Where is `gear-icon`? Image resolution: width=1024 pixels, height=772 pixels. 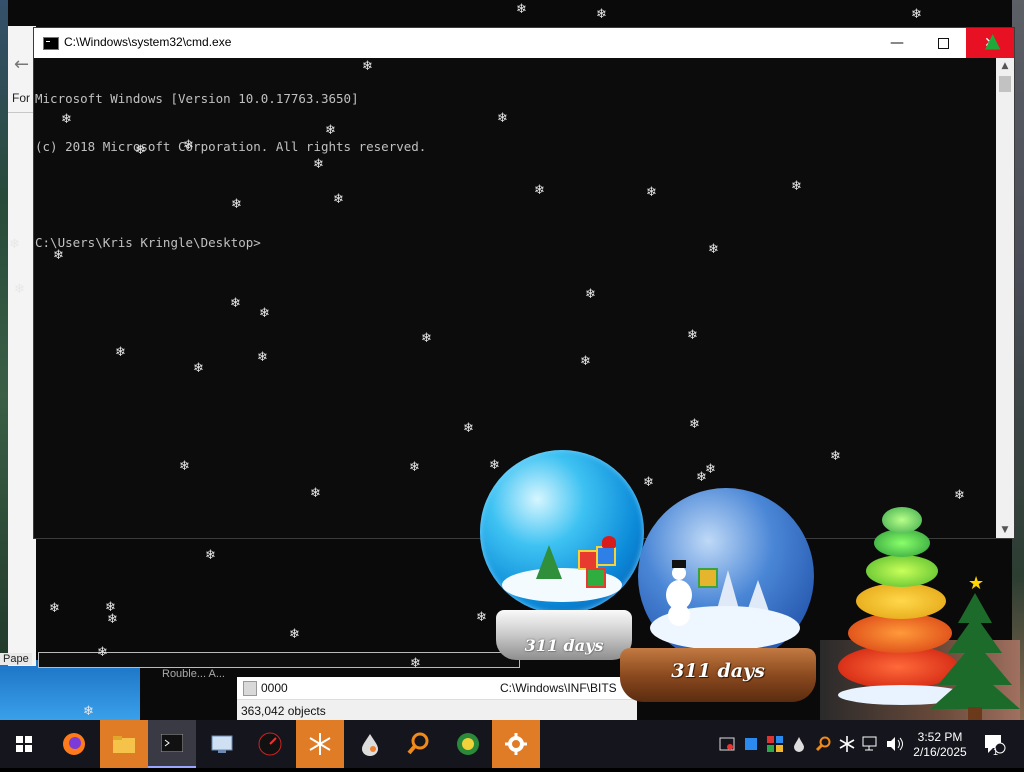 gear-icon is located at coordinates (516, 744).